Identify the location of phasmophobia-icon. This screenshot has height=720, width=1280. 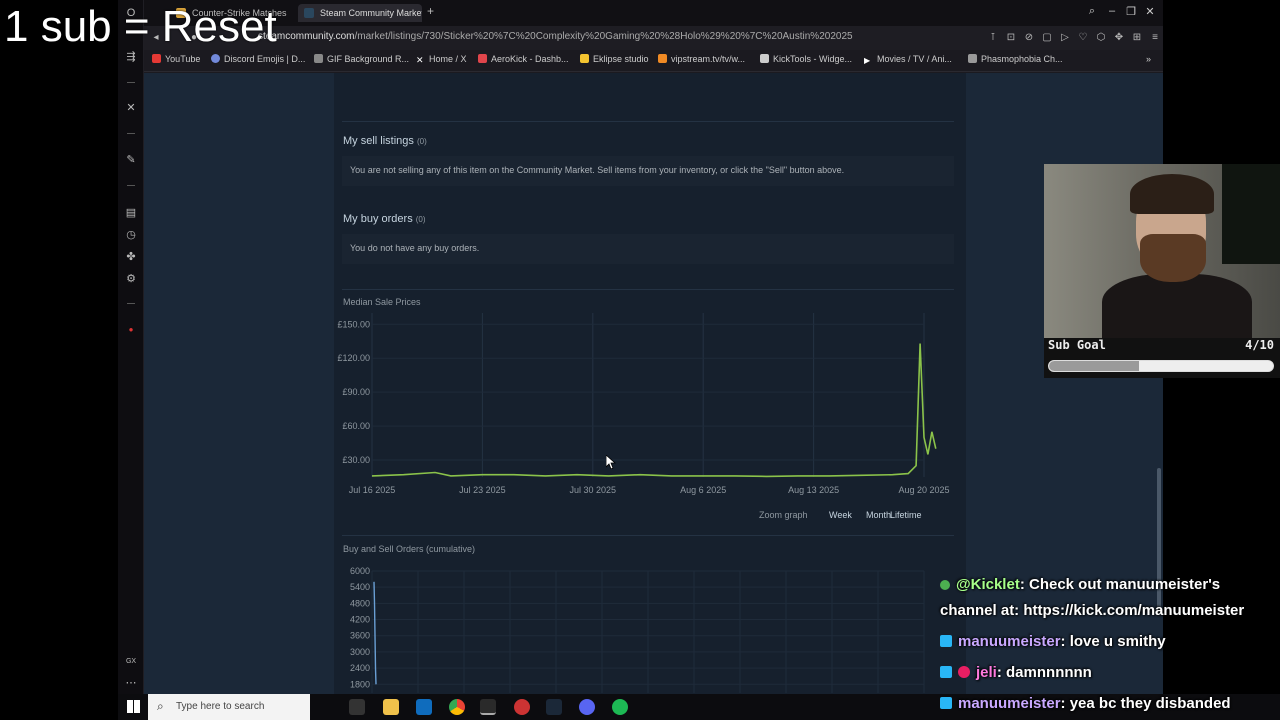
(972, 58).